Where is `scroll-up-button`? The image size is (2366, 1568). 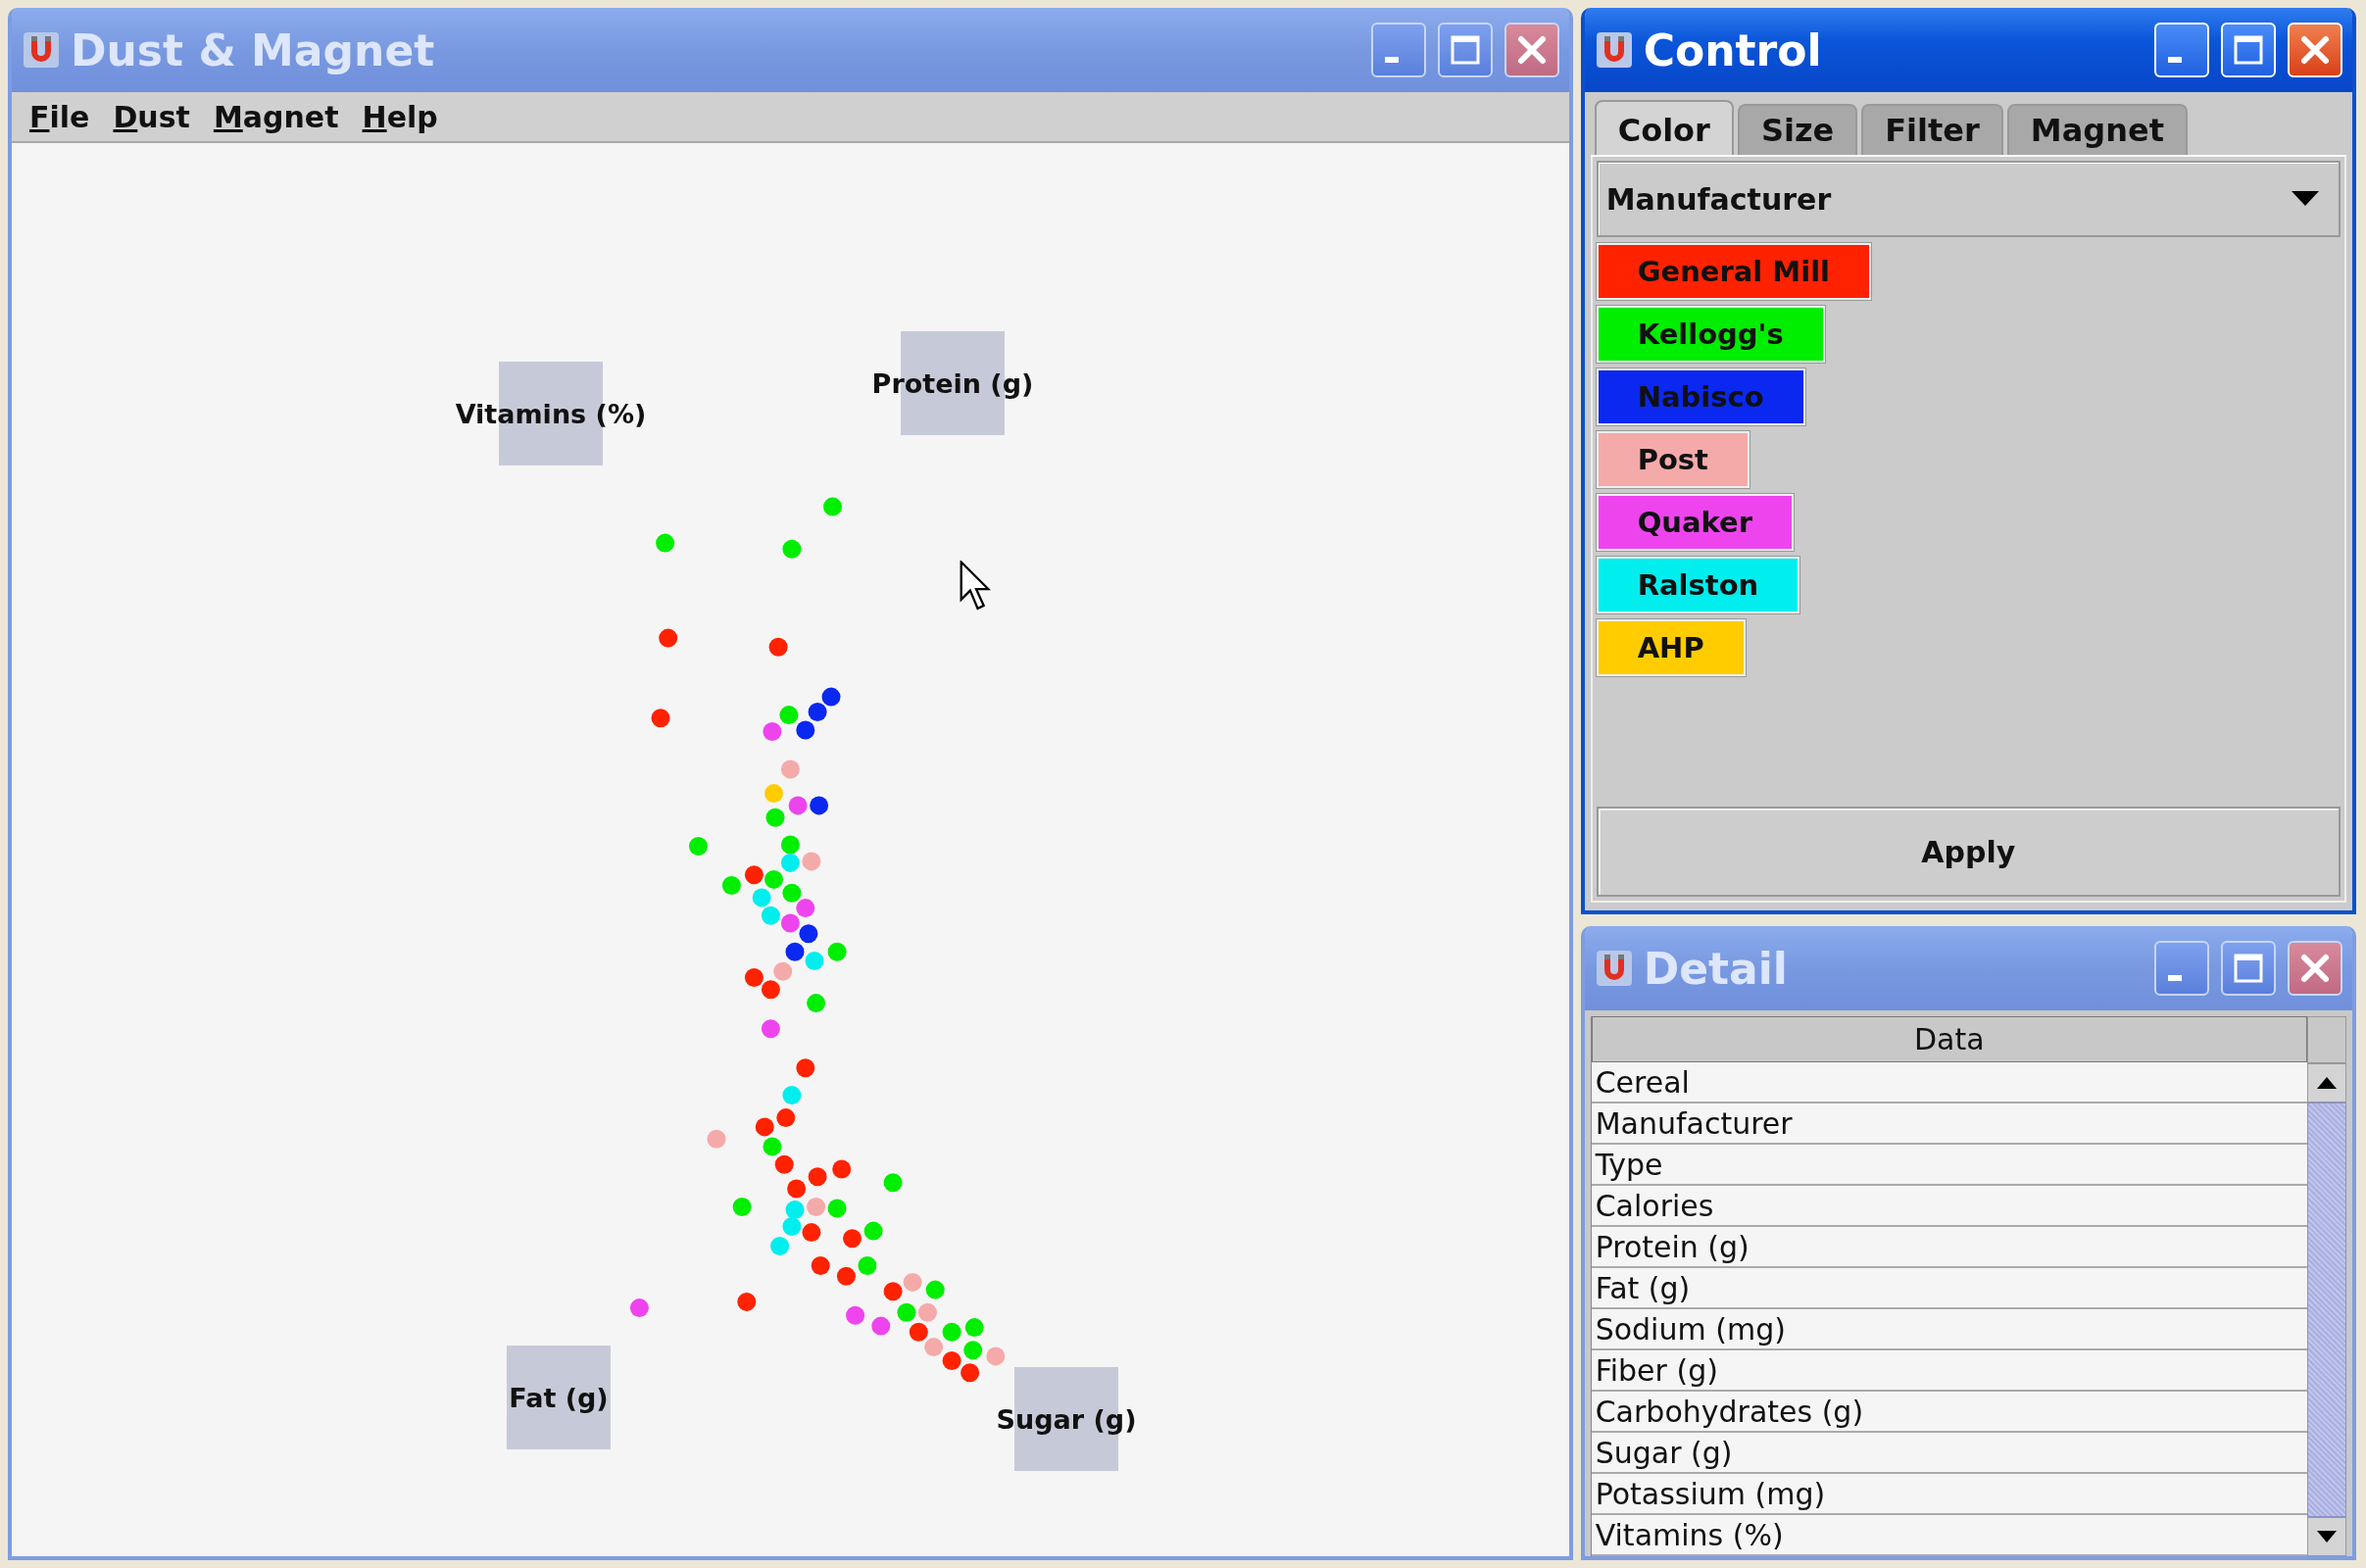 scroll-up-button is located at coordinates (2326, 1082).